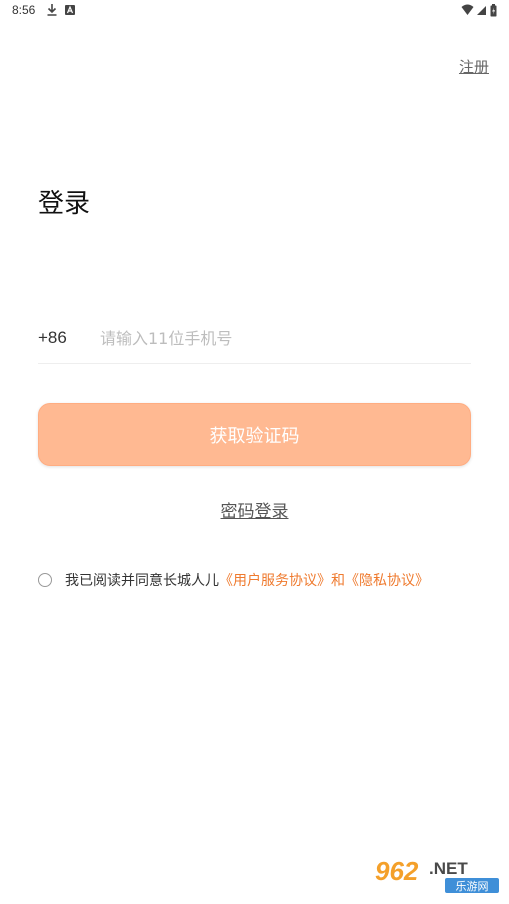  Describe the element at coordinates (52, 10) in the screenshot. I see `download-icon` at that location.